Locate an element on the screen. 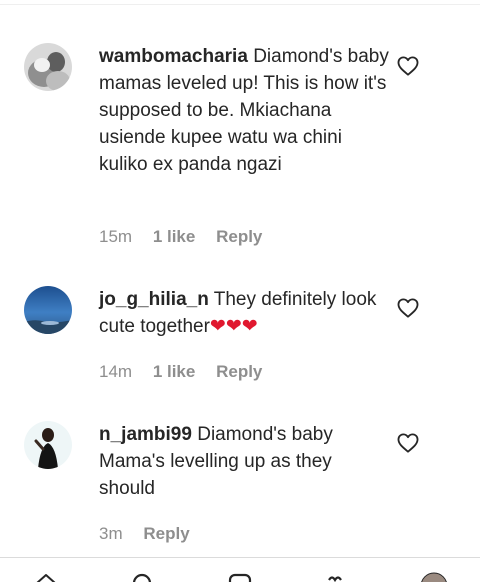 This screenshot has width=480, height=582. comment-time: 15m is located at coordinates (116, 236).